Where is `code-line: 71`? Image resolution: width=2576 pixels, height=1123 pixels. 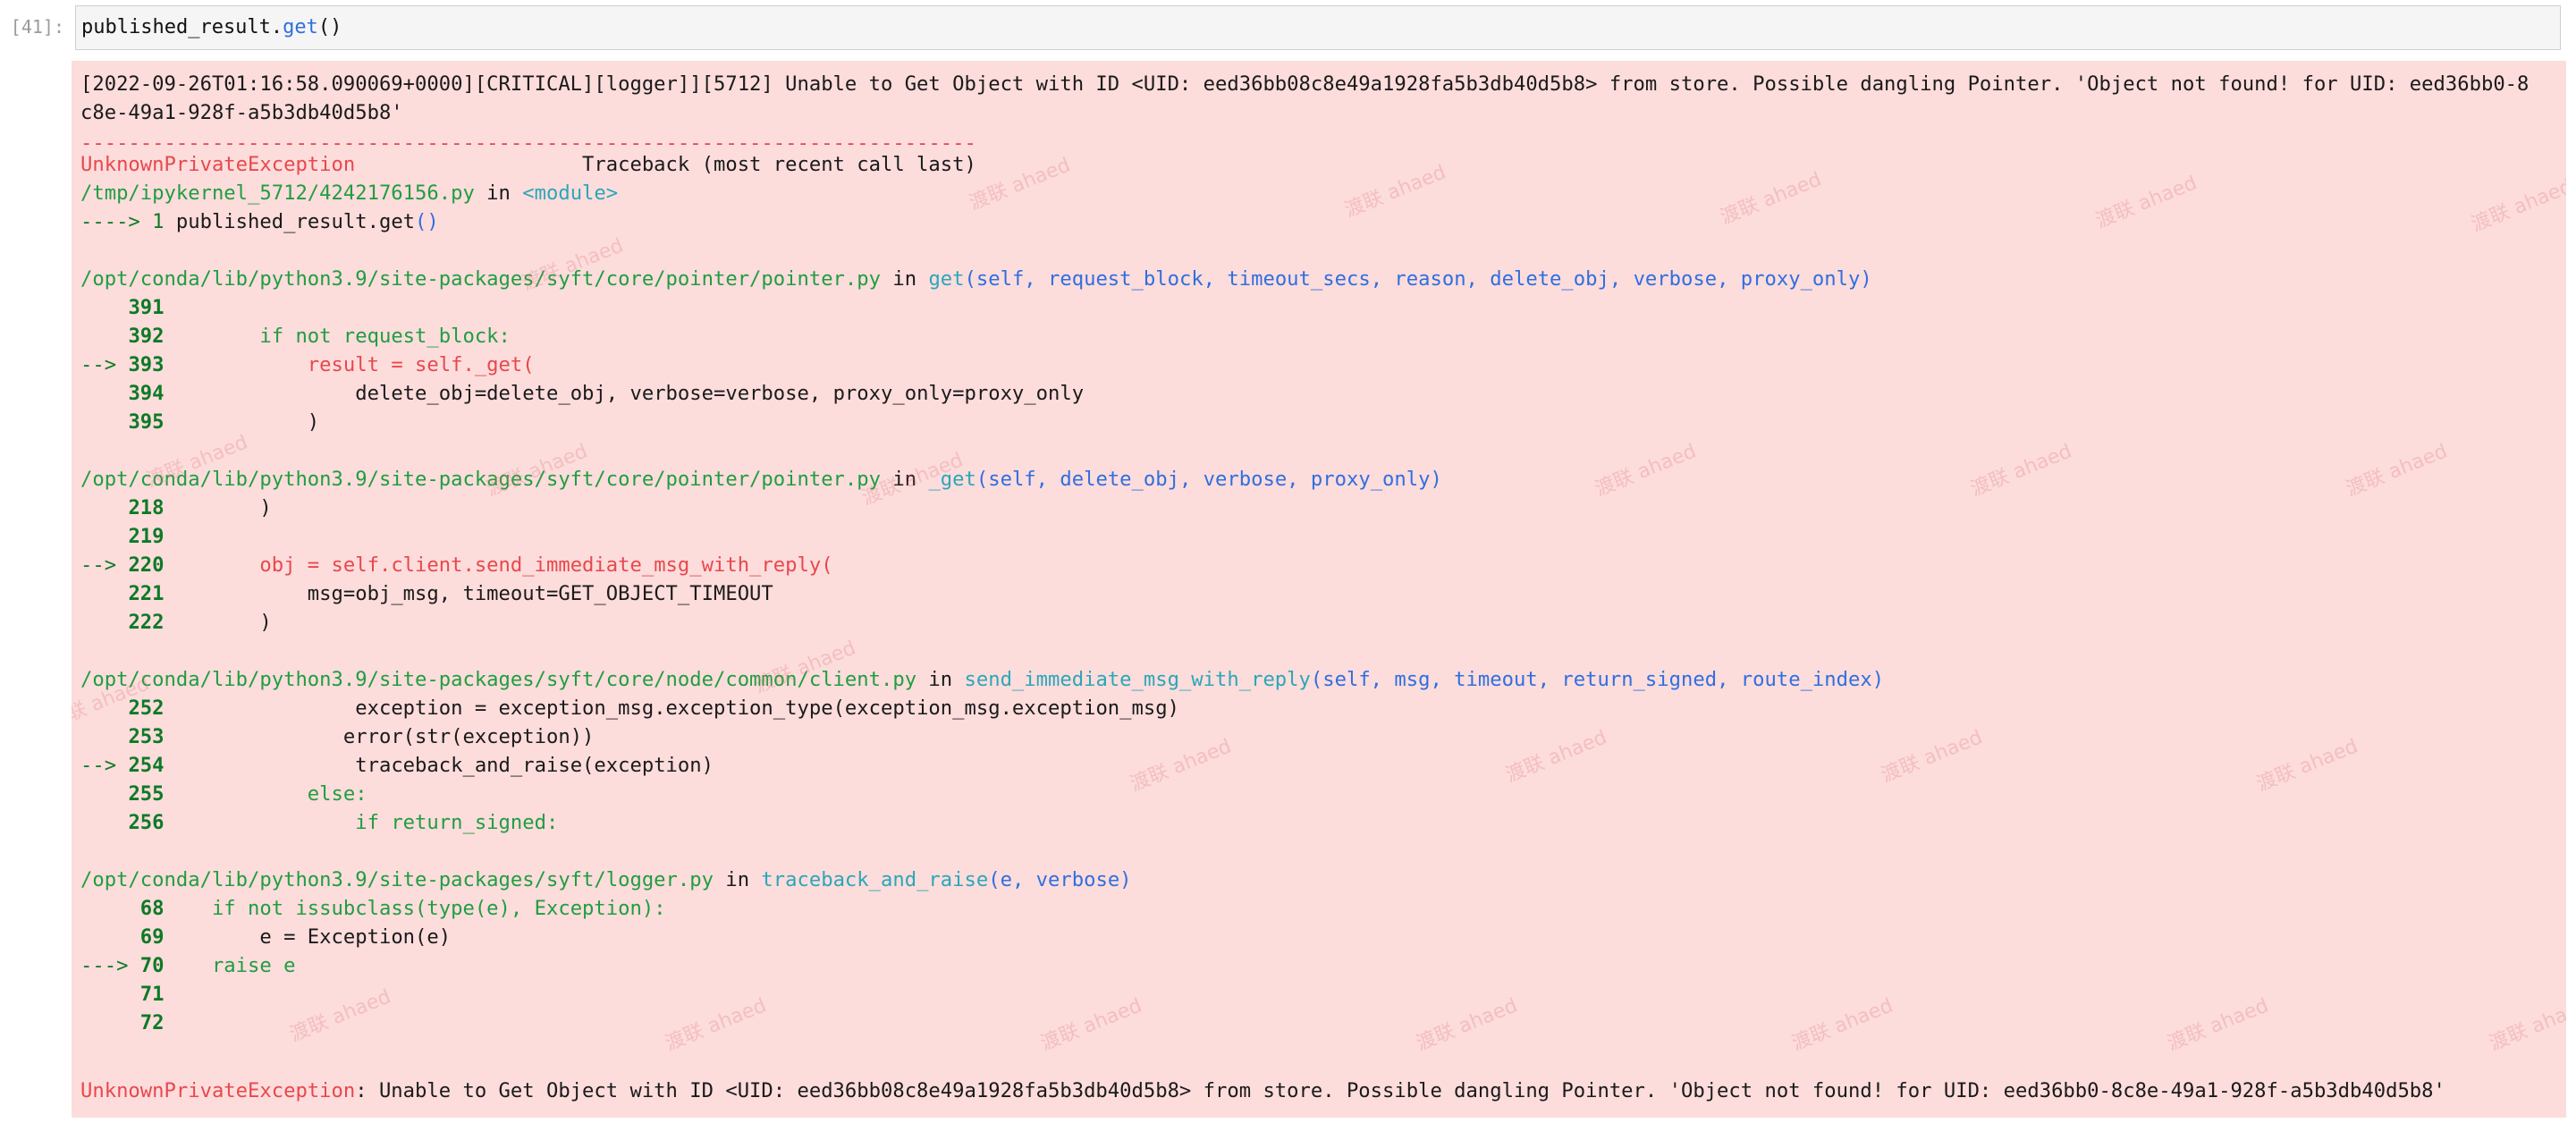
code-line: 71 is located at coordinates (1323, 995).